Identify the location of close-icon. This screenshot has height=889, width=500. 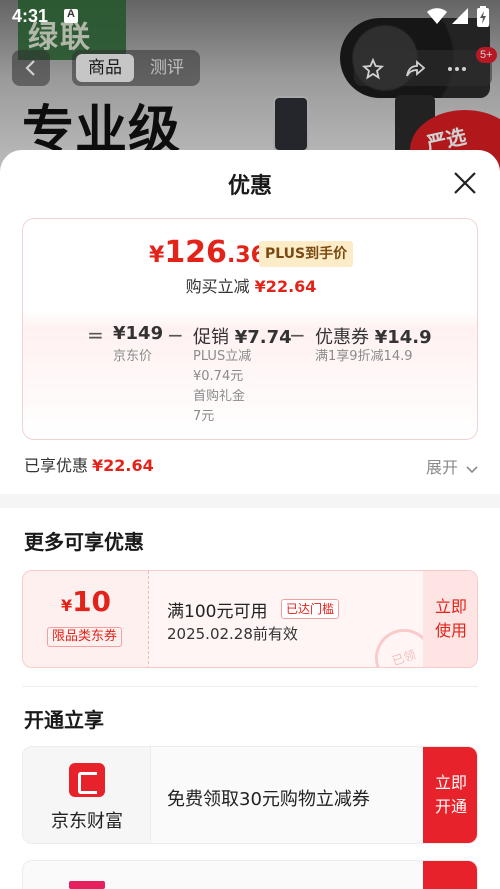
(465, 183).